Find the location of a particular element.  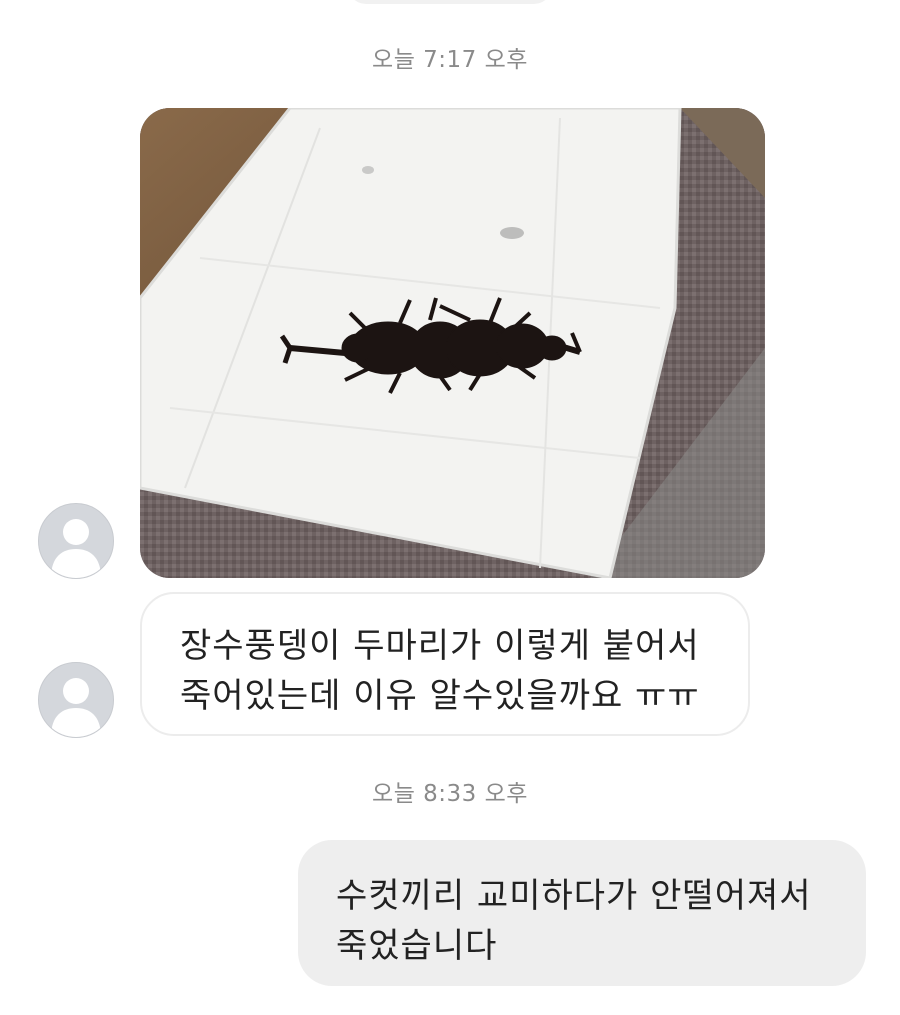

timestamp-2: 오늘 8:33 오후 is located at coordinates (450, 794).